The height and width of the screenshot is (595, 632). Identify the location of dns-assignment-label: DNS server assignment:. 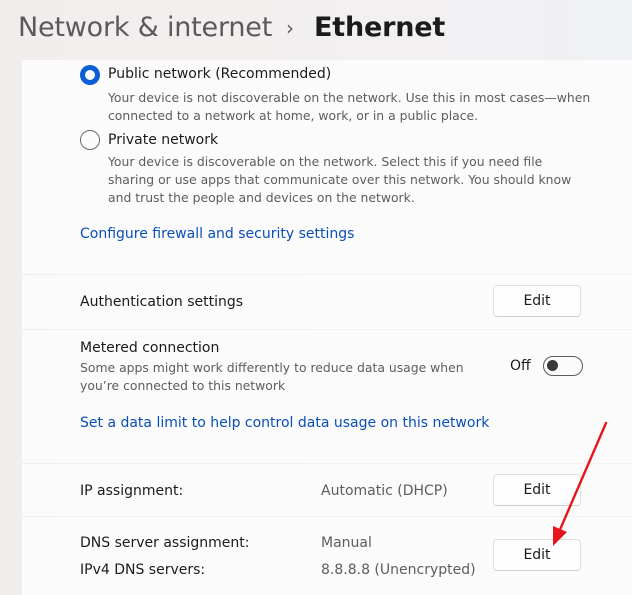
(165, 543).